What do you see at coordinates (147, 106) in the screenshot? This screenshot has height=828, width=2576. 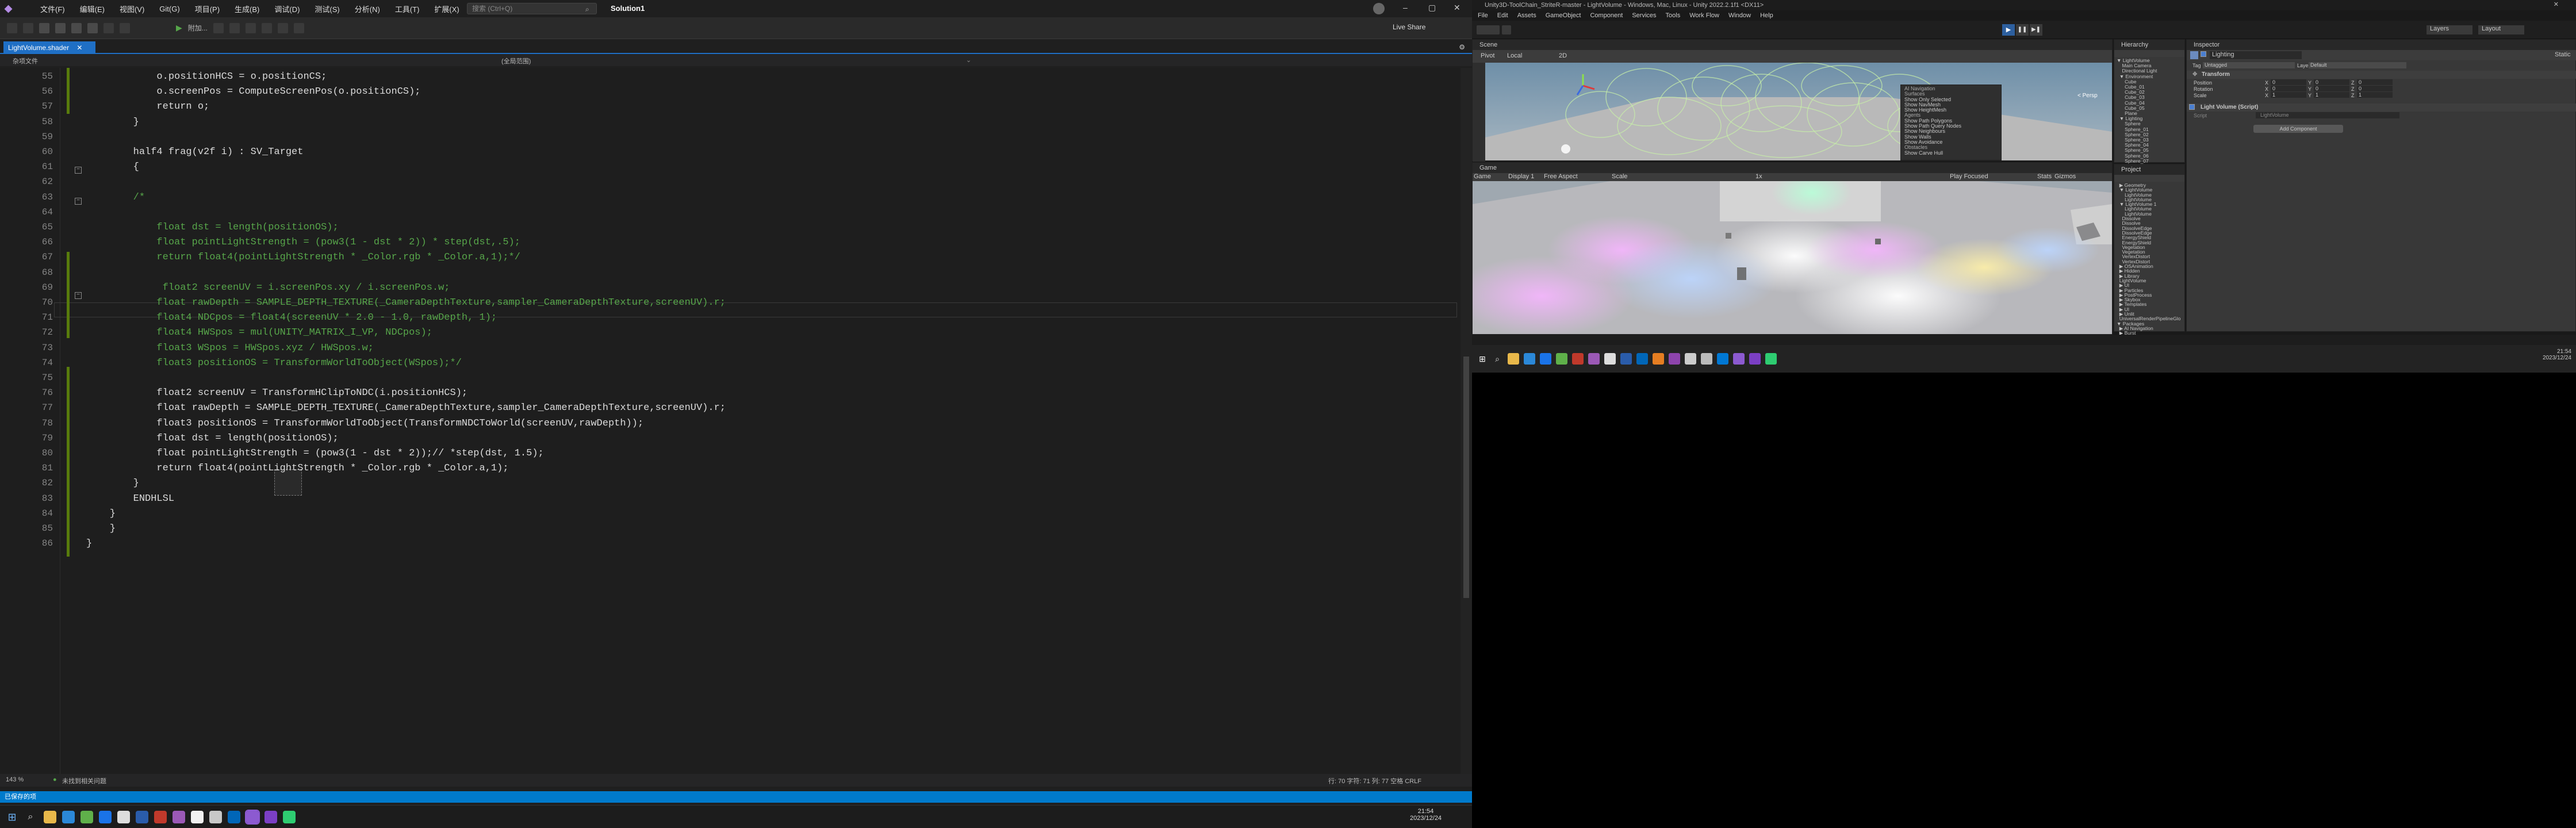 I see `code-line: return o;` at bounding box center [147, 106].